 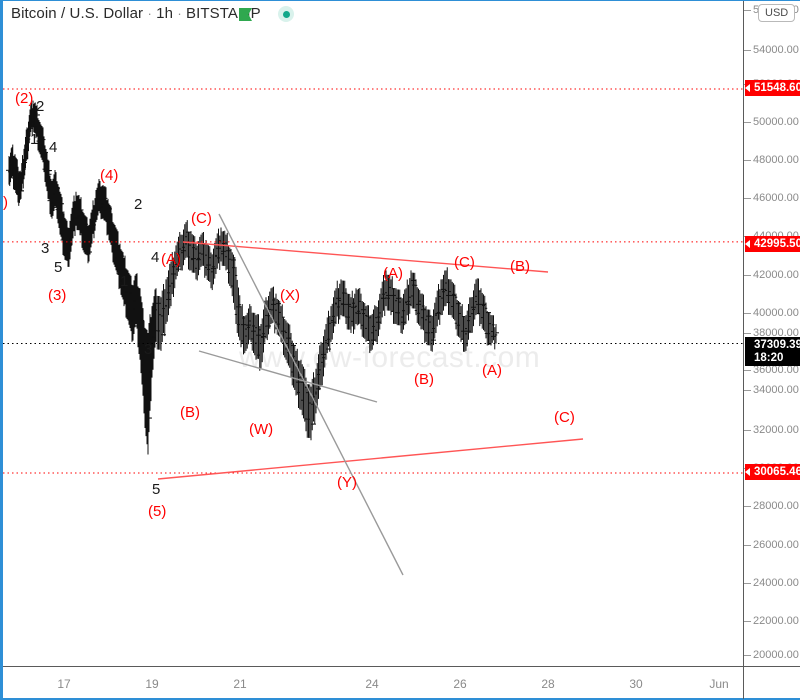 What do you see at coordinates (157, 511) in the screenshot?
I see `wave-label: (5)` at bounding box center [157, 511].